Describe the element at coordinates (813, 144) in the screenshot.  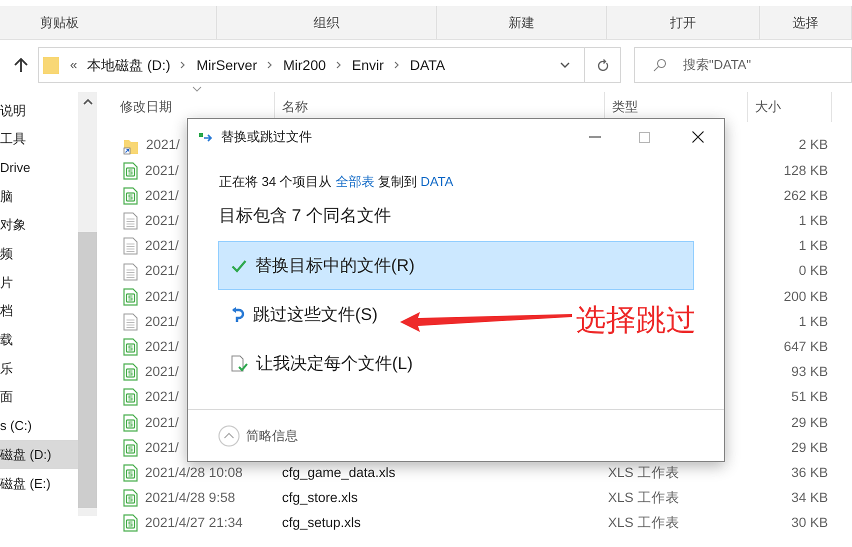
I see `file-size: 2 KB` at that location.